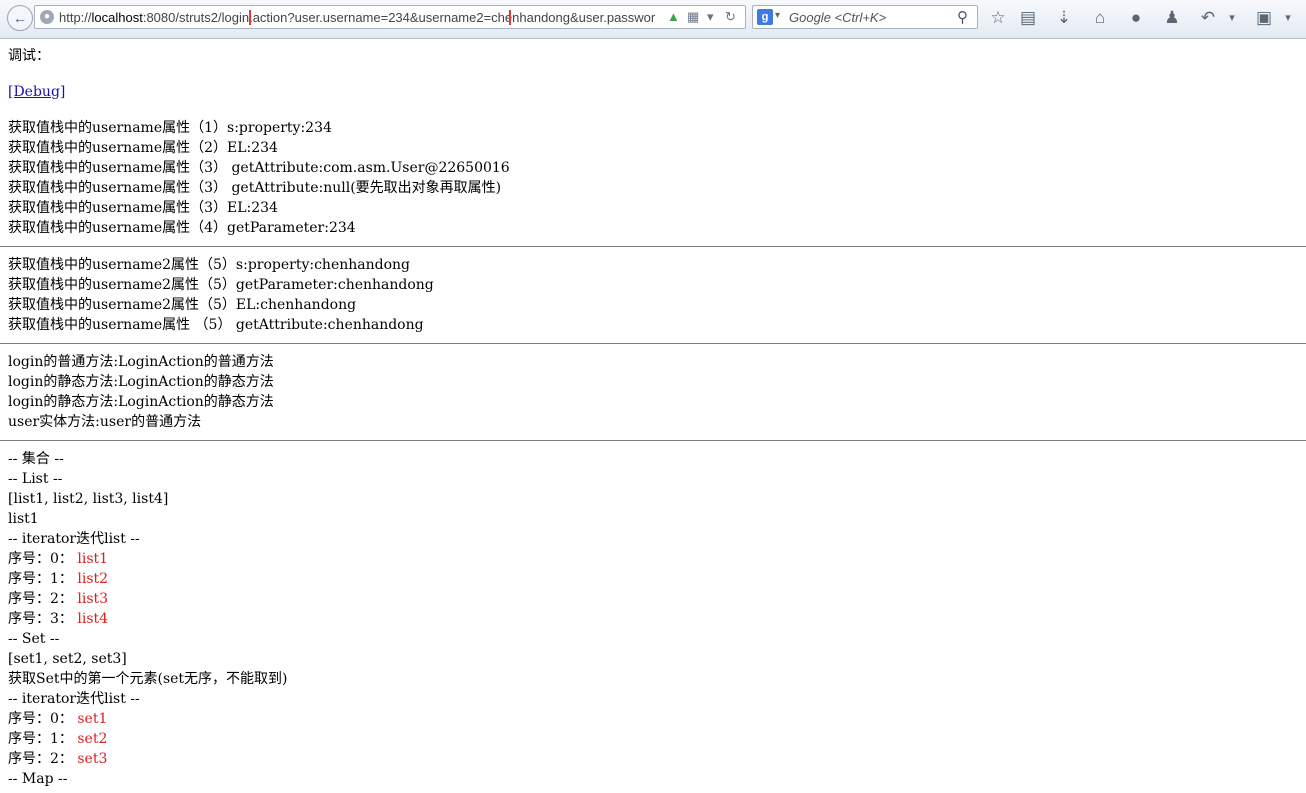  I want to click on undo-icon: ↶, so click(1208, 18).